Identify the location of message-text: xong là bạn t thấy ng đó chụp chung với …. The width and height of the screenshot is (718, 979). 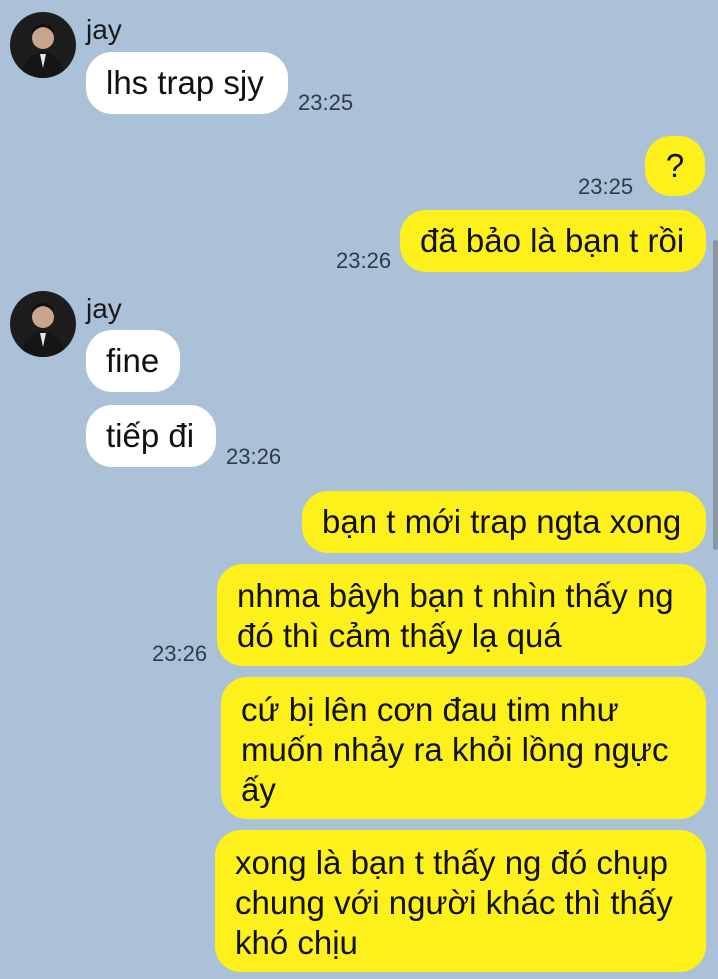
(454, 902).